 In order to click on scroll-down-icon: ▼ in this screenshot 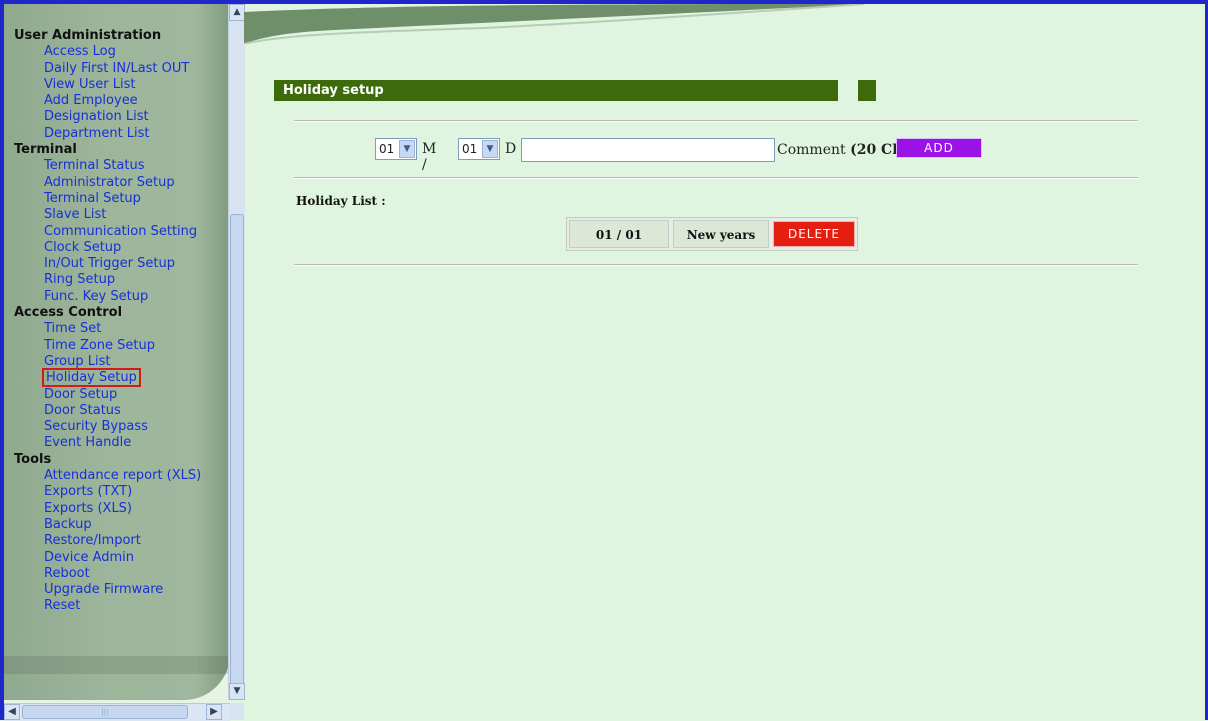, I will do `click(237, 691)`.